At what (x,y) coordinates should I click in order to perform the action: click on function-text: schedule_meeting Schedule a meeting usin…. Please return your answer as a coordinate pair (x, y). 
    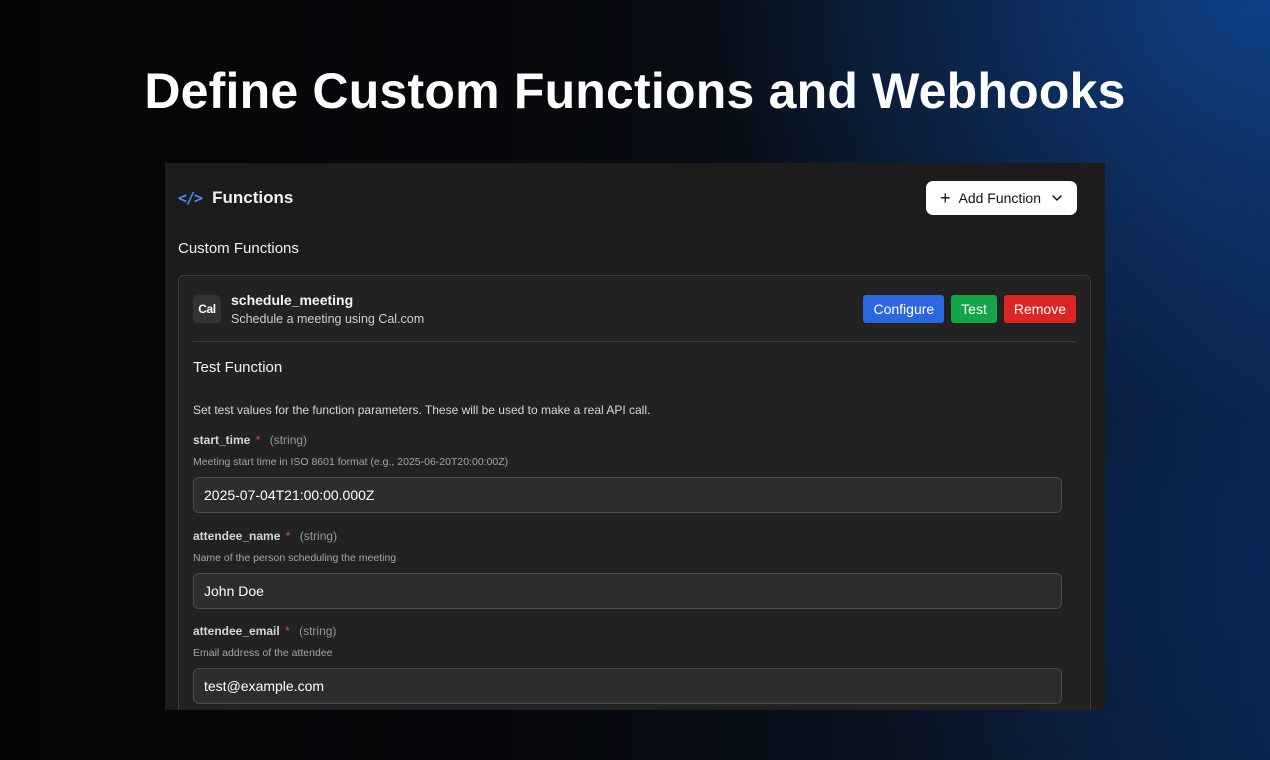
    Looking at the image, I should click on (327, 309).